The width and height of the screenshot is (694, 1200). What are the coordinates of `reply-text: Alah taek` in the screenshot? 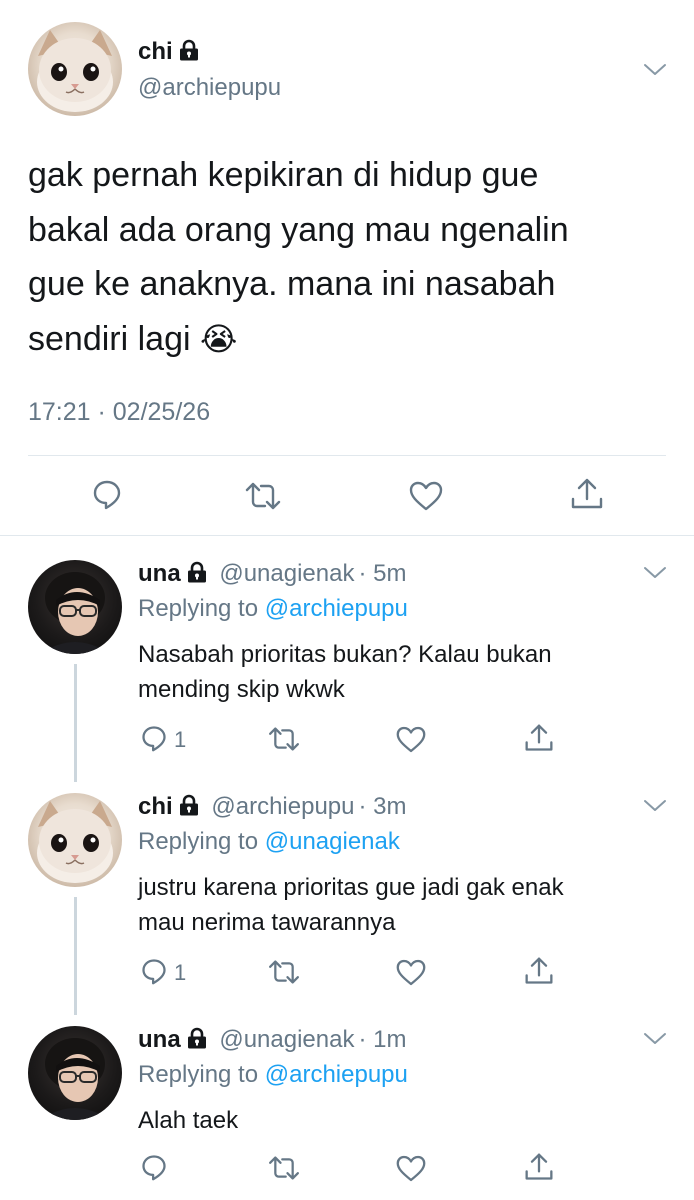 It's located at (403, 1120).